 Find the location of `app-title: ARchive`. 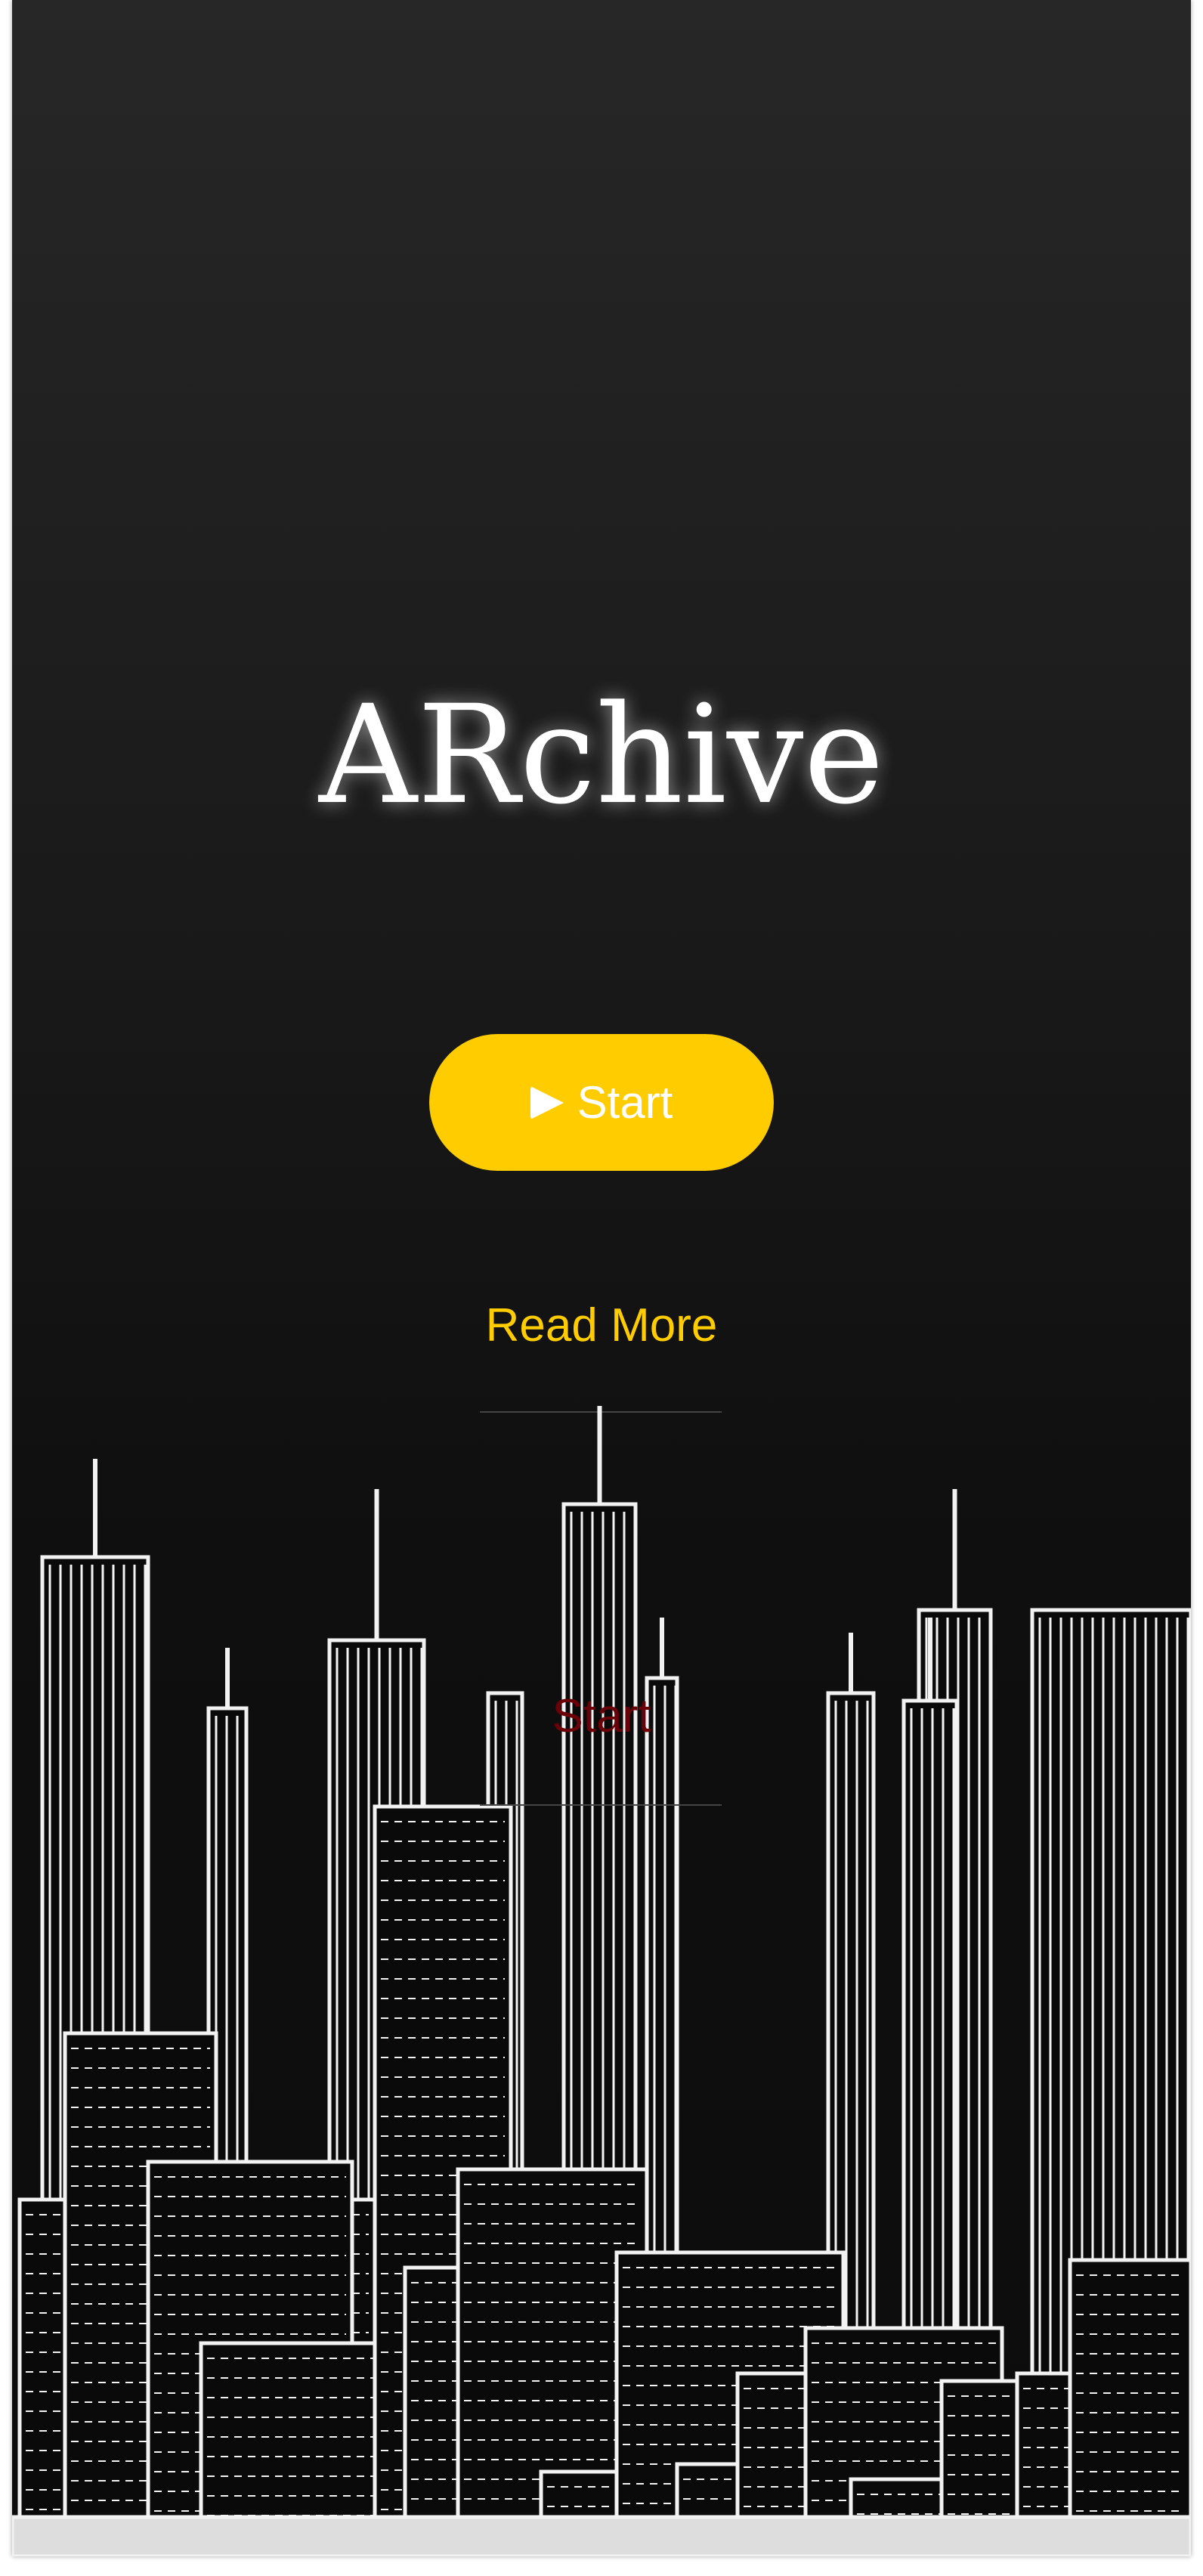

app-title: ARchive is located at coordinates (602, 755).